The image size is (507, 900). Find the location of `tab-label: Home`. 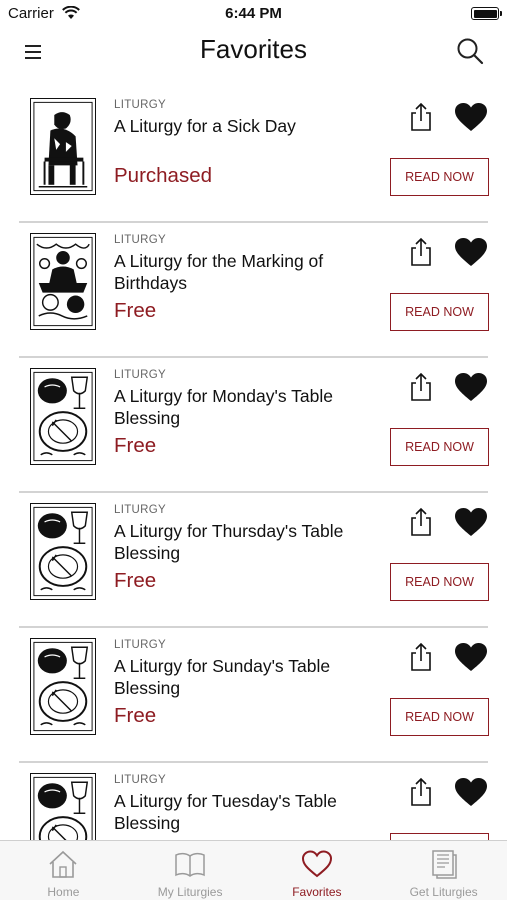

tab-label: Home is located at coordinates (63, 892).